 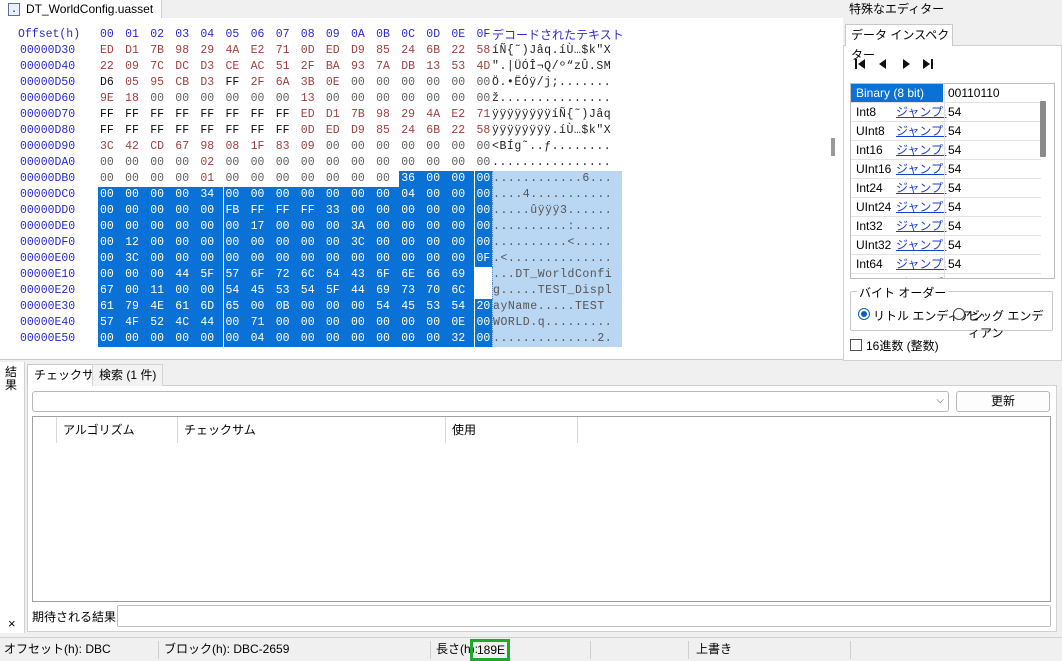 What do you see at coordinates (946, 245) in the screenshot?
I see `inspector-row: UInt32 ジャンプ: 54` at bounding box center [946, 245].